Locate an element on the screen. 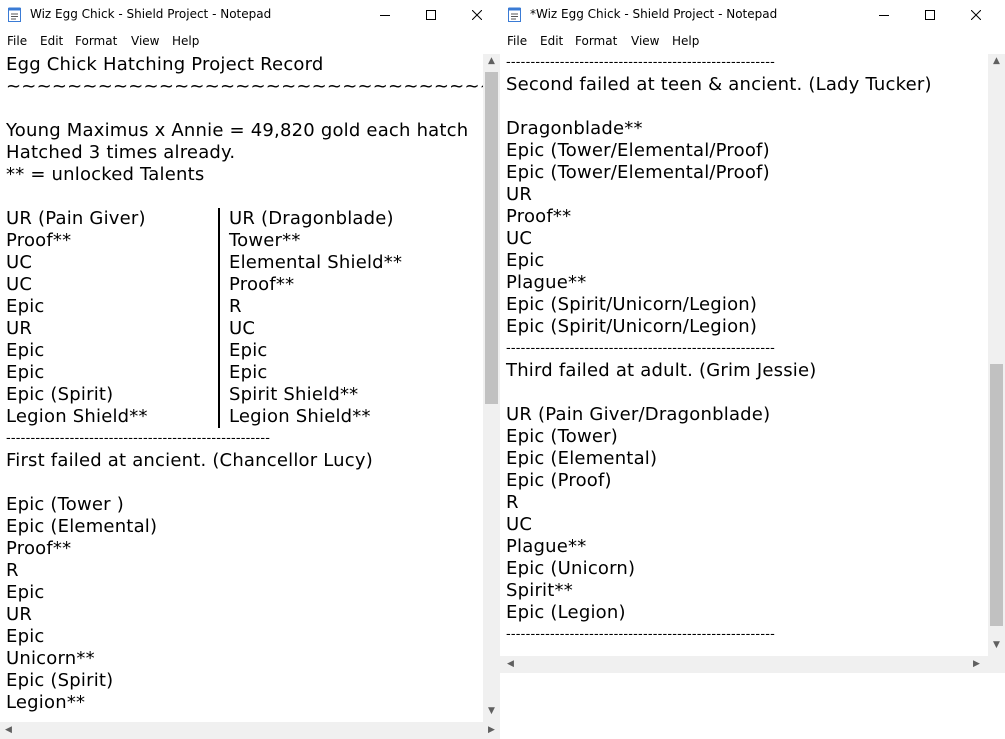 This screenshot has width=1005, height=739. text-line: Epic (Proof) is located at coordinates (559, 480).